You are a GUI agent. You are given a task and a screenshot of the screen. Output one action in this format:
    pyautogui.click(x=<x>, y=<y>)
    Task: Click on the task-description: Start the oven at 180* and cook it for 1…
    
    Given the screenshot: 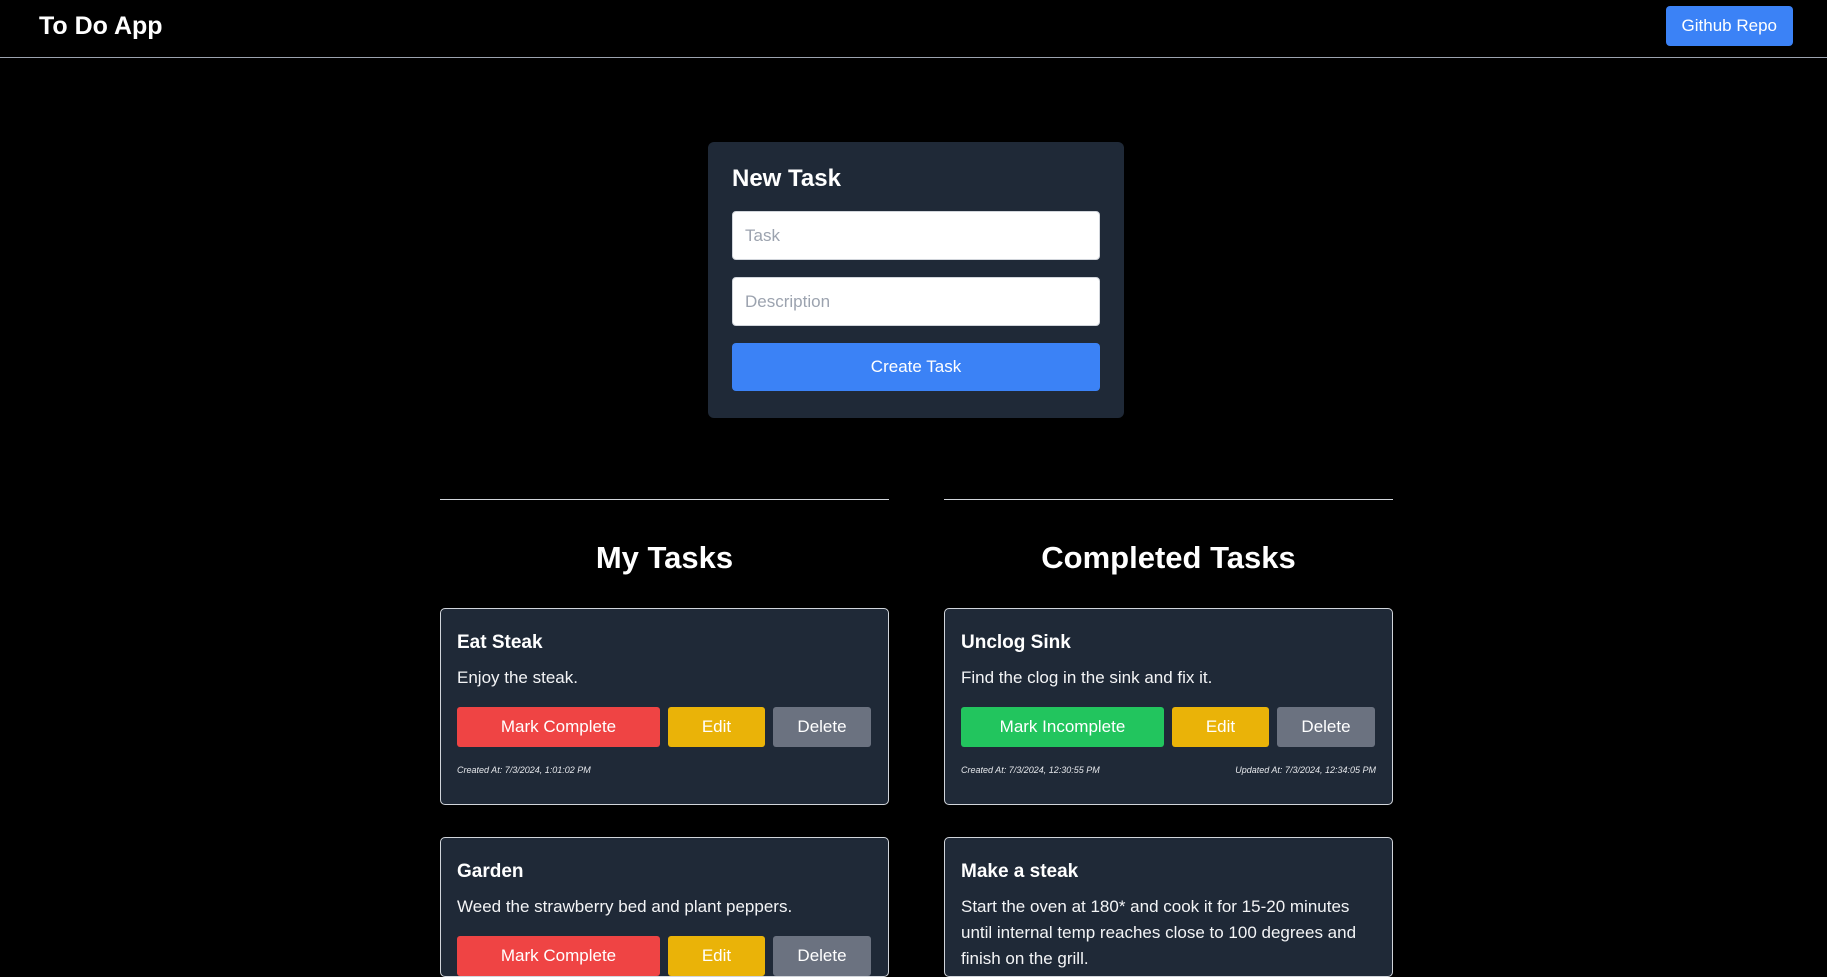 What is the action you would take?
    pyautogui.click(x=1159, y=932)
    